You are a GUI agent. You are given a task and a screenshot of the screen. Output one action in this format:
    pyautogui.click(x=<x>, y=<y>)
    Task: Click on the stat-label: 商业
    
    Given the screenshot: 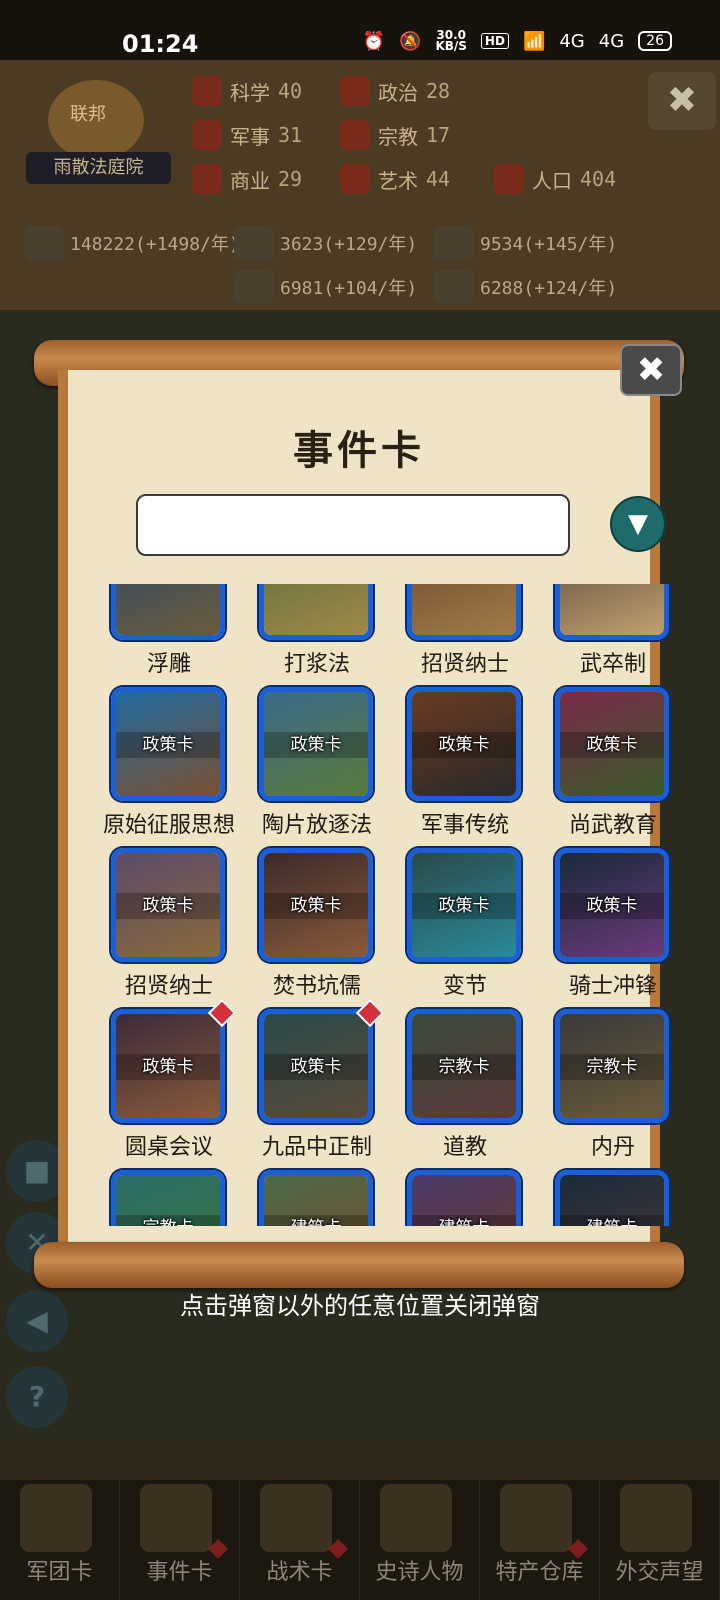 What is the action you would take?
    pyautogui.click(x=250, y=180)
    